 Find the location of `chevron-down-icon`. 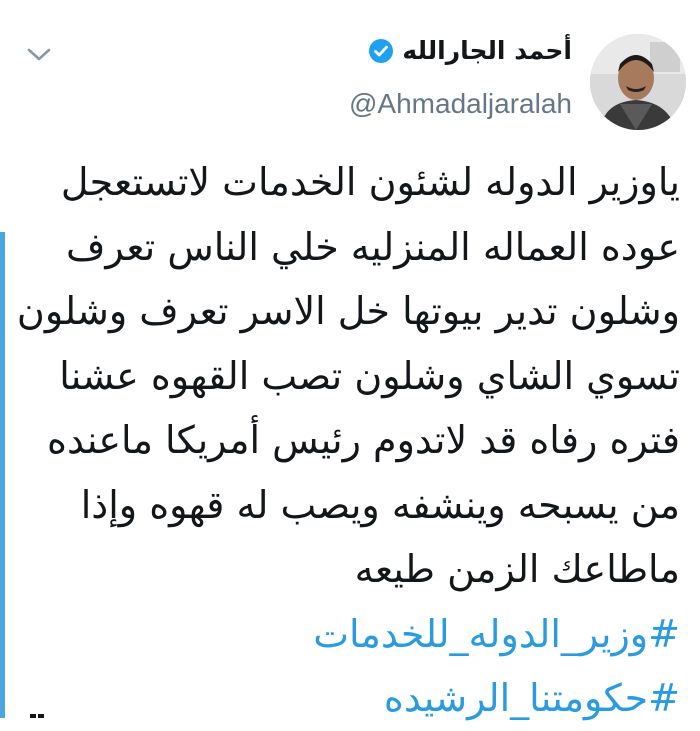

chevron-down-icon is located at coordinates (39, 54).